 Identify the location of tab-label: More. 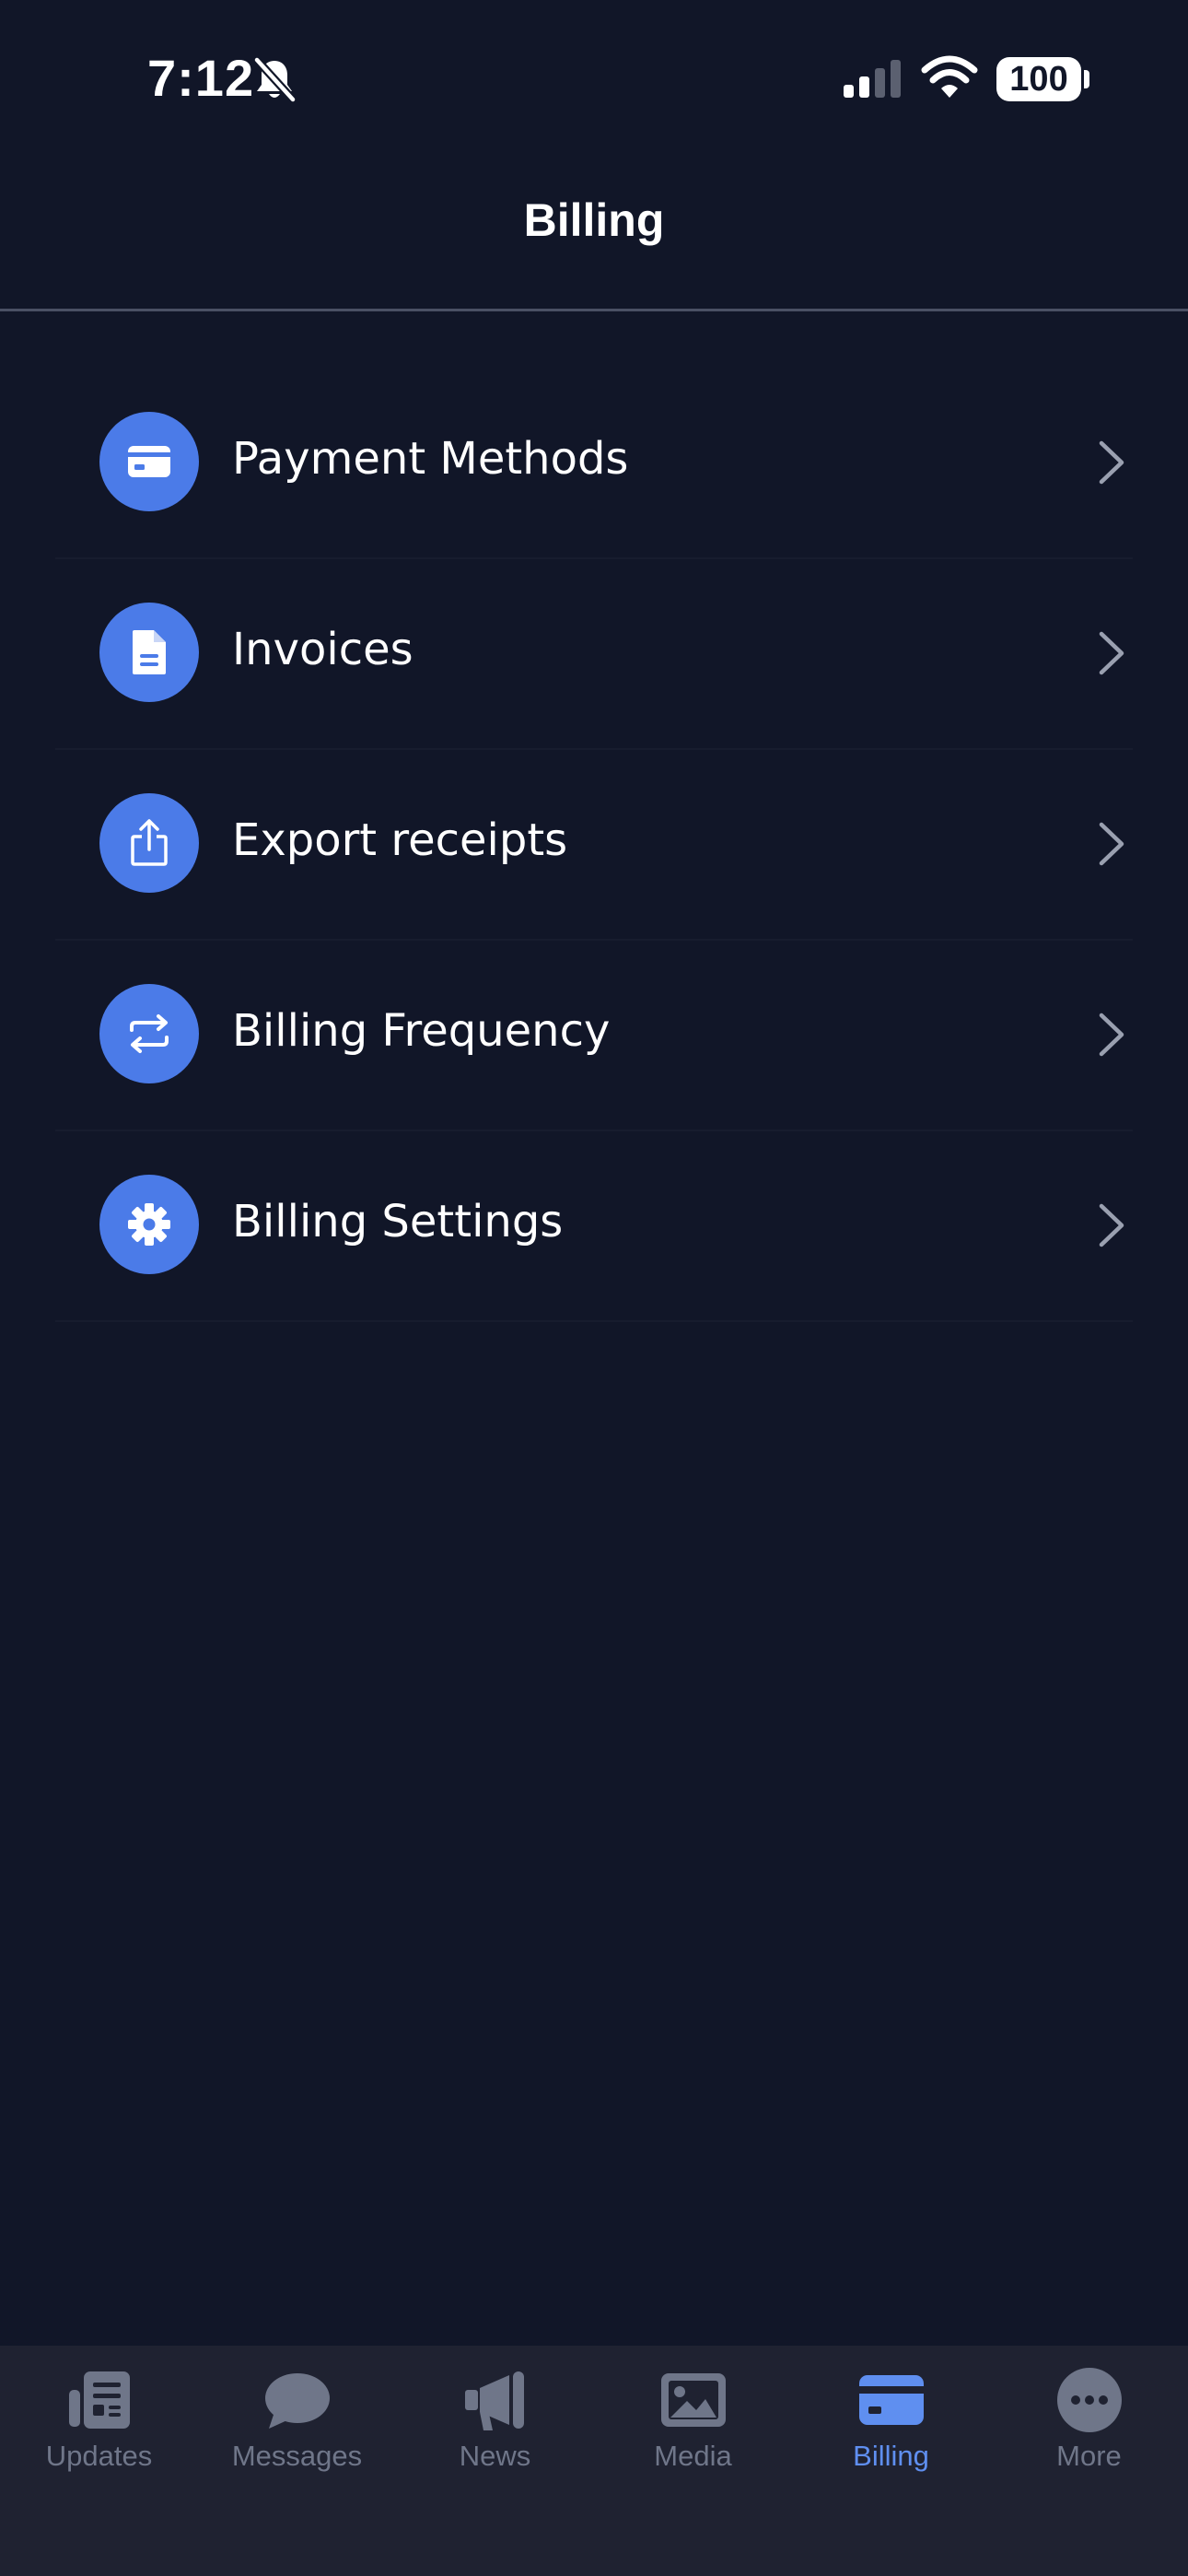
(1089, 2456).